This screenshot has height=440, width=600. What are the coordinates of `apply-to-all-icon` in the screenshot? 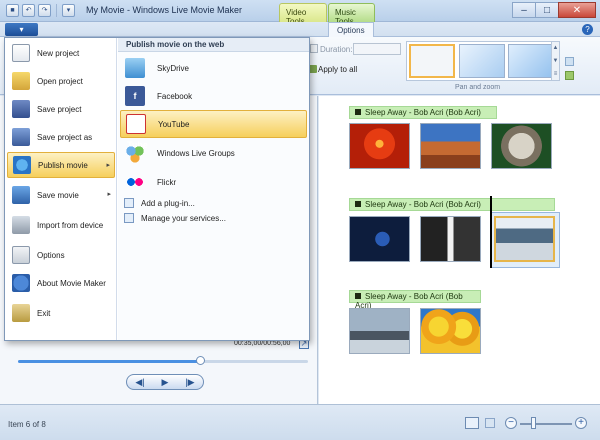 It's located at (313, 69).